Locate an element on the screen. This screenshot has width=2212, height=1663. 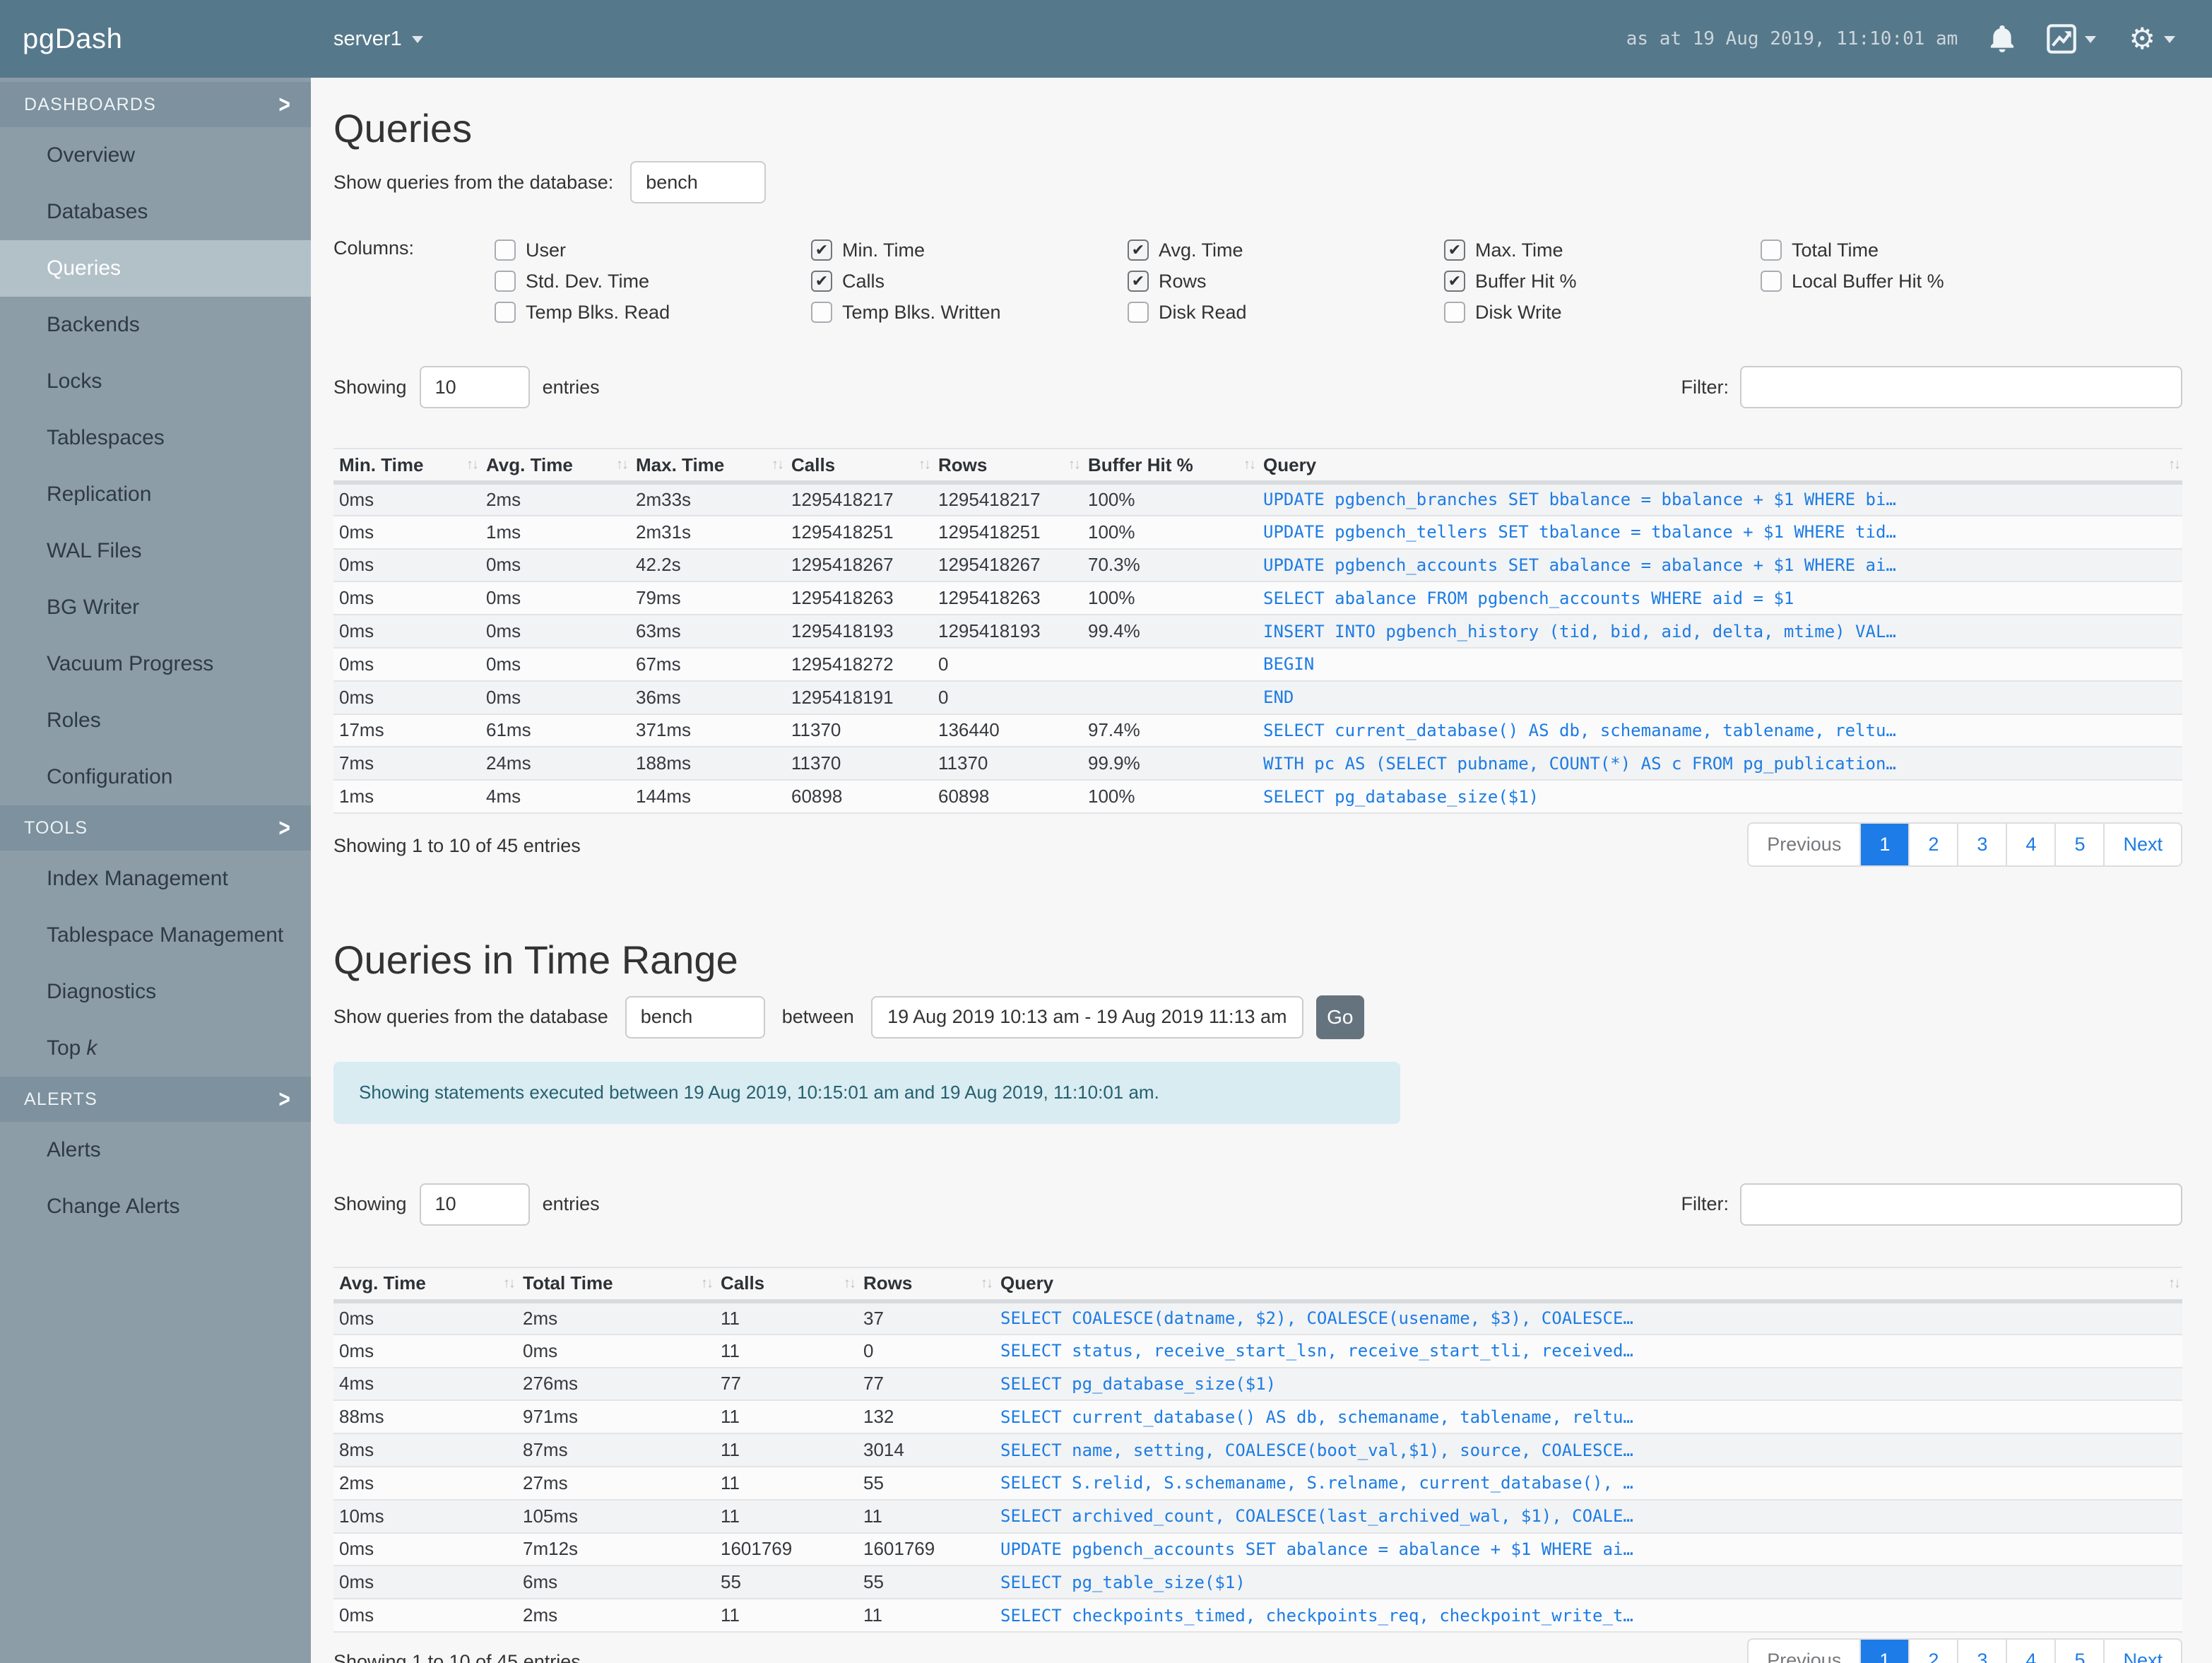
checkbox-unchecked-icon is located at coordinates (505, 250).